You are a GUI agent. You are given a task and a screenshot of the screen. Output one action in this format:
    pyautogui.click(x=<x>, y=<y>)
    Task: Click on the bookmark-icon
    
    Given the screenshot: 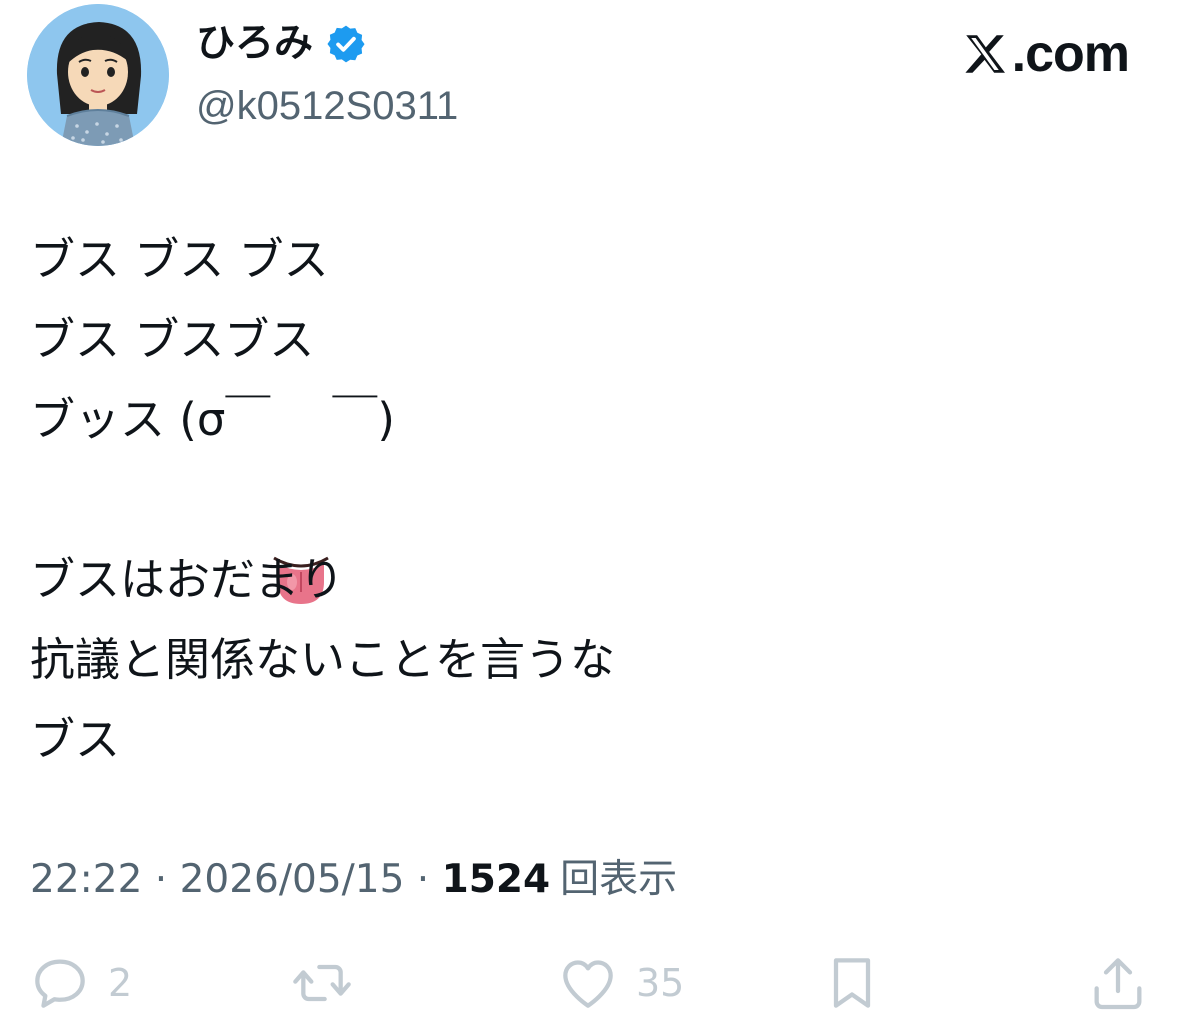 What is the action you would take?
    pyautogui.click(x=852, y=983)
    